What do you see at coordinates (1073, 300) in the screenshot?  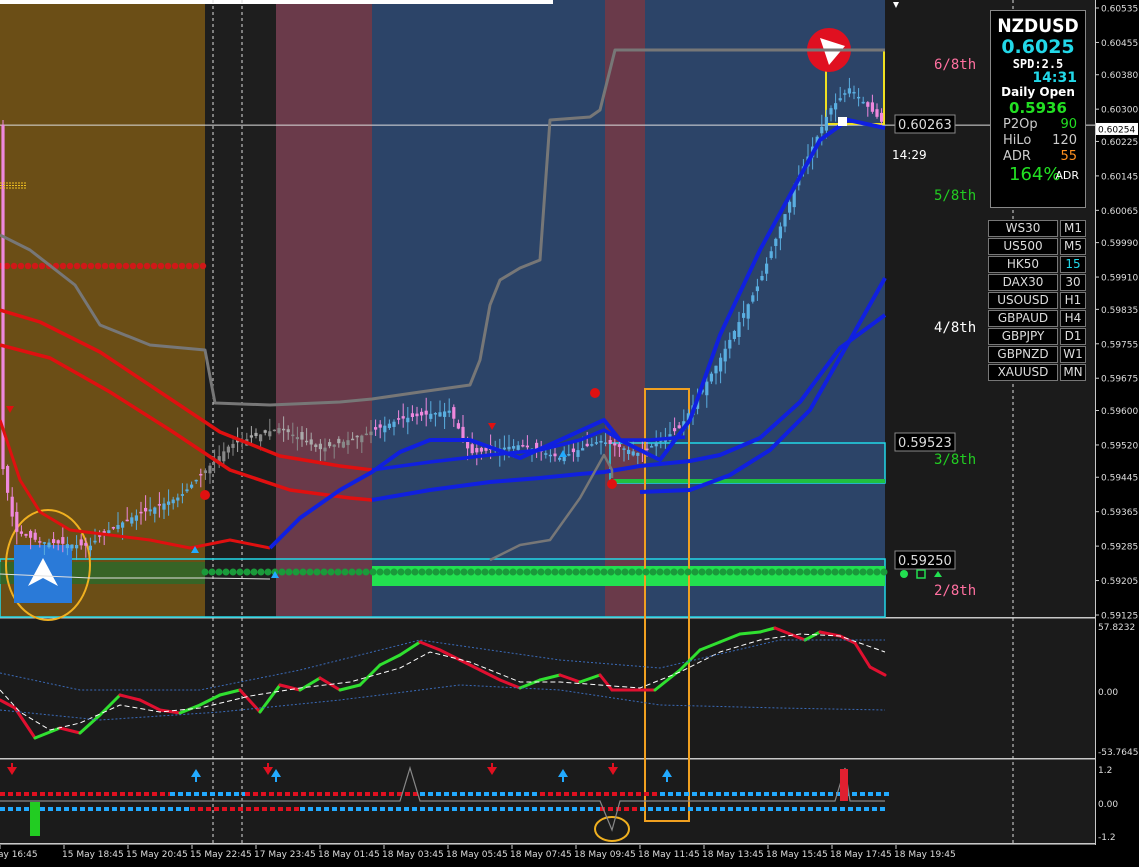 I see `timeframe-button-h1: H1` at bounding box center [1073, 300].